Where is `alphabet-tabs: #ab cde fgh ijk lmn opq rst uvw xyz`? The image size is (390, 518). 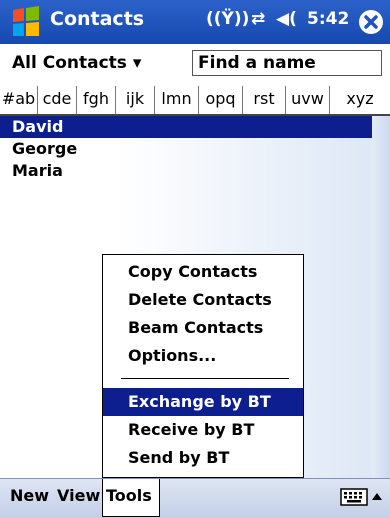 alphabet-tabs: #ab cde fgh ijk lmn opq rst uvw xyz is located at coordinates (195, 101).